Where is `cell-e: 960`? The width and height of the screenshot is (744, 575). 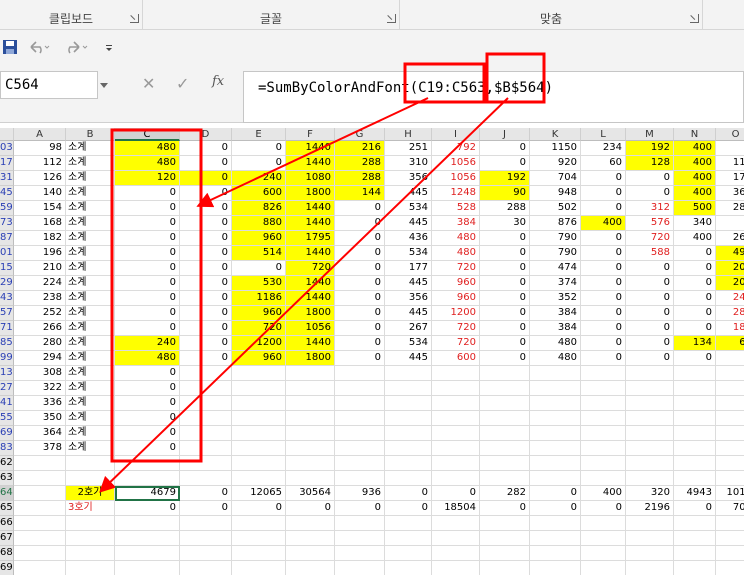 cell-e: 960 is located at coordinates (259, 358).